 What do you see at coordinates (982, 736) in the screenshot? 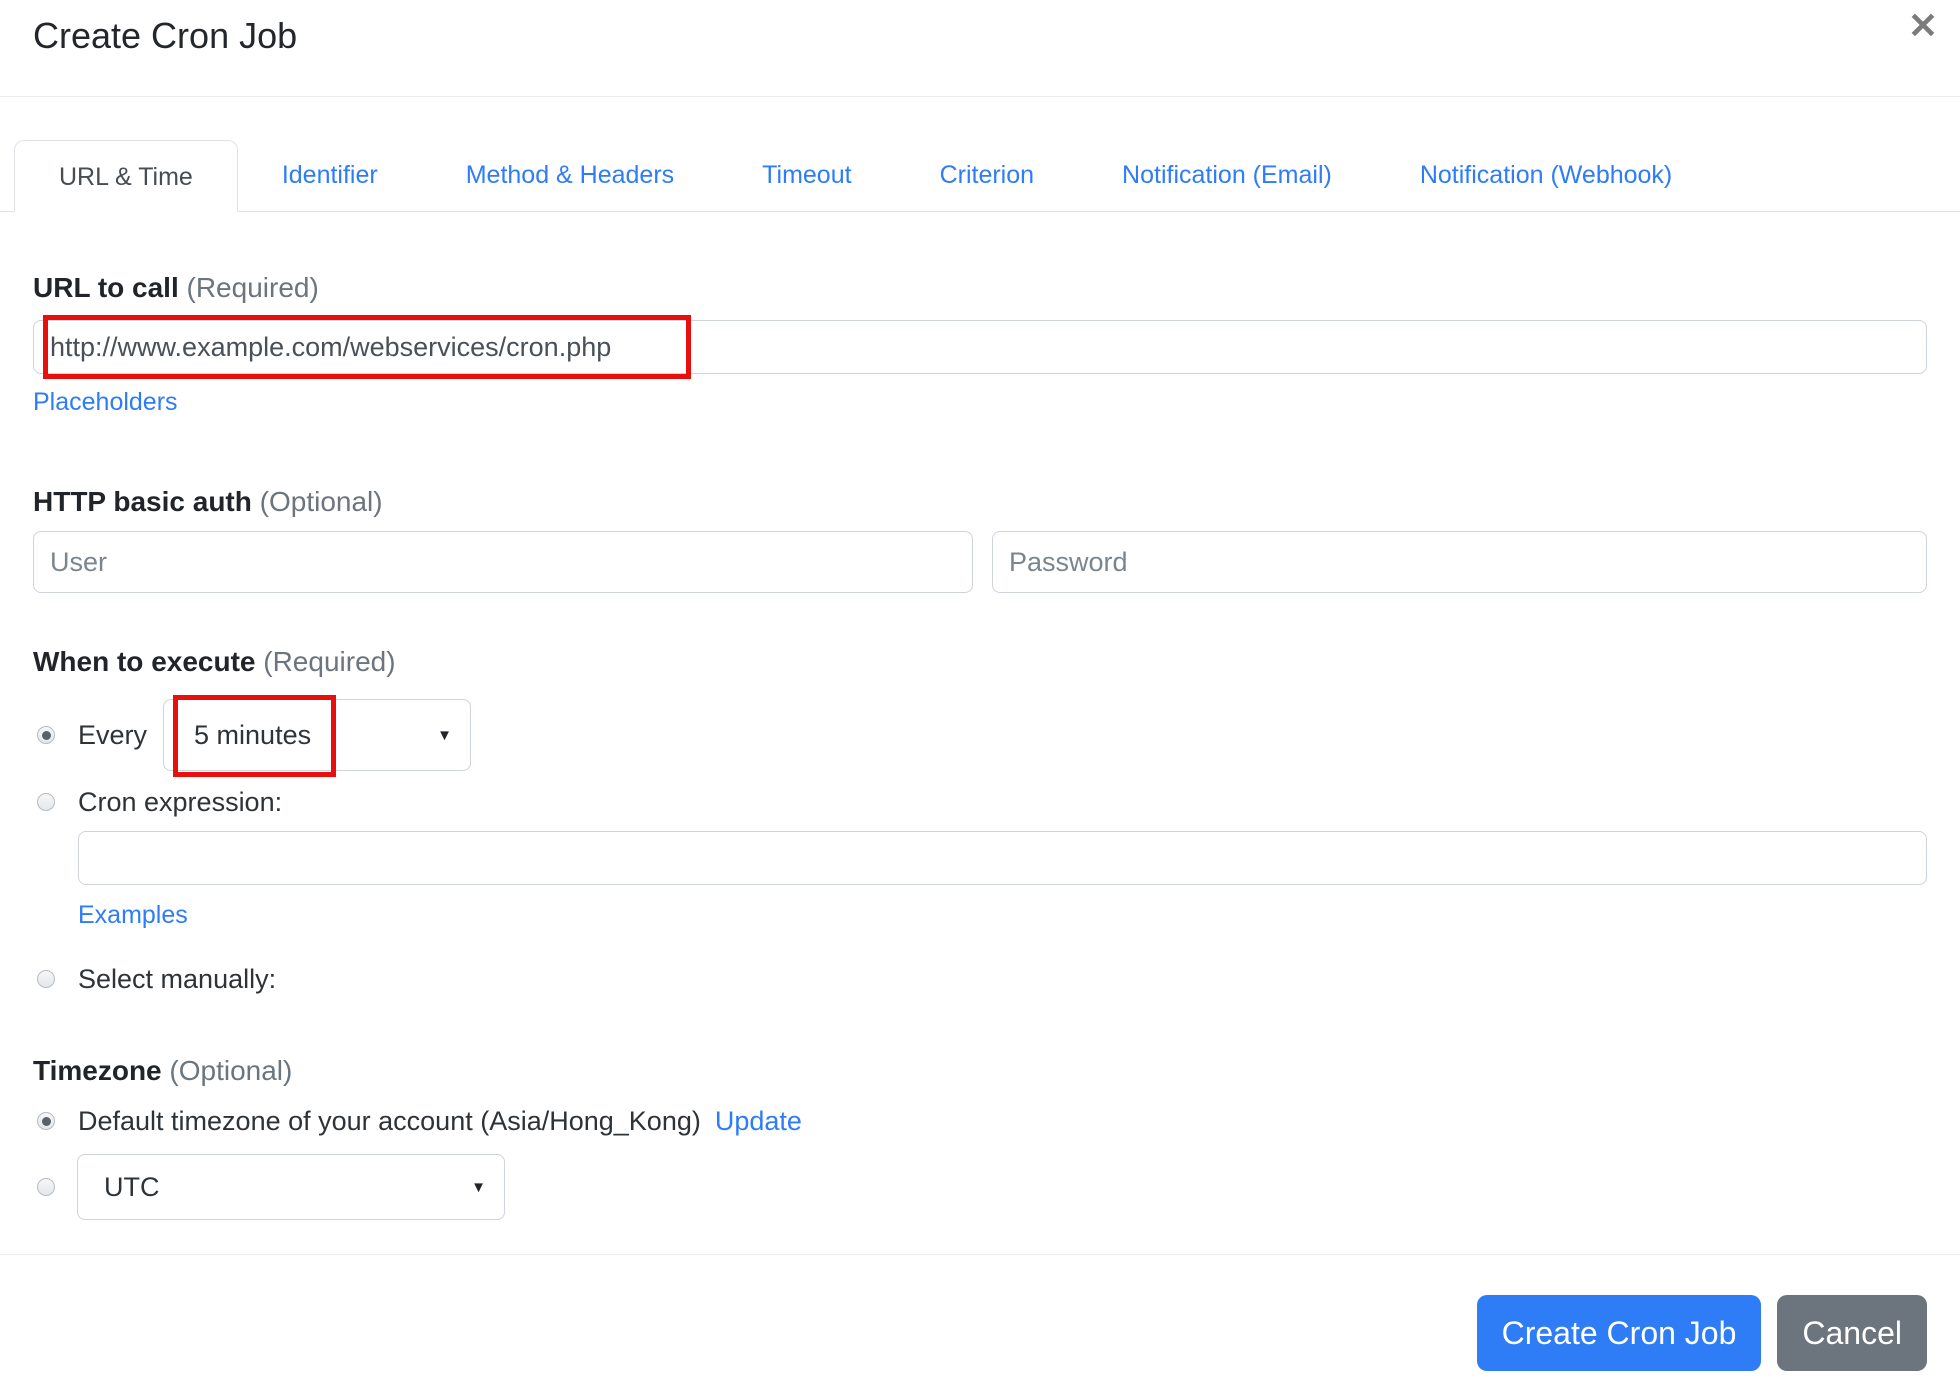
I see `every-option-row: Every 5 minutes ▼` at bounding box center [982, 736].